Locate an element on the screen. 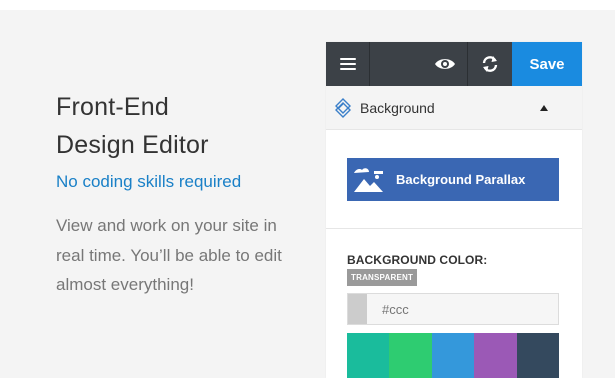 The width and height of the screenshot is (615, 378). hamburger-icon is located at coordinates (347, 64).